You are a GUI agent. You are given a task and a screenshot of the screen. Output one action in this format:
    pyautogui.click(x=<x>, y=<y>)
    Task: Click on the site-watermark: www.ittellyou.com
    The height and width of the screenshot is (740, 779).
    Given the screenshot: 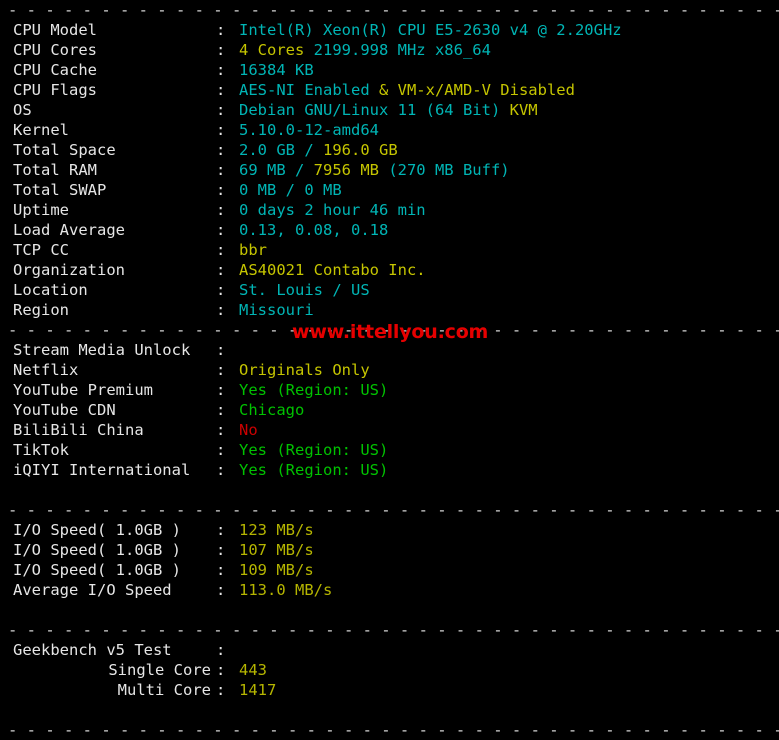 What is the action you would take?
    pyautogui.click(x=390, y=332)
    